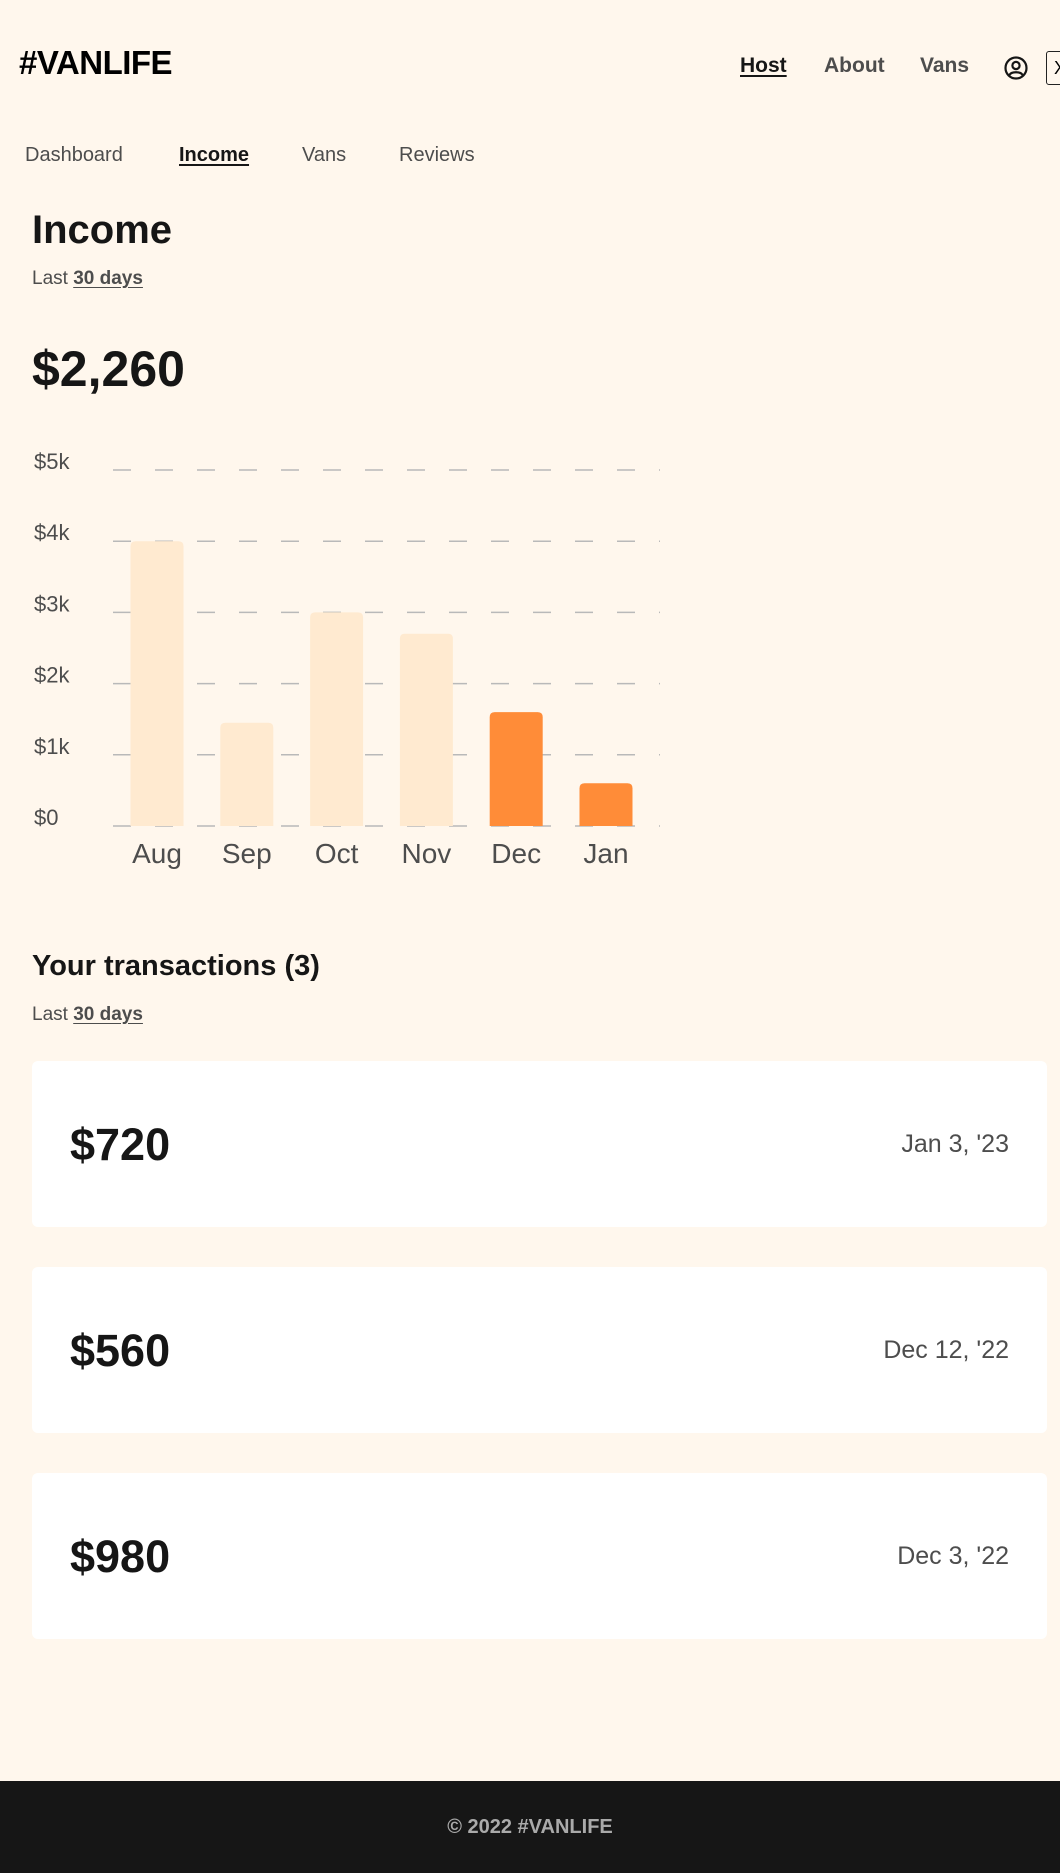 This screenshot has height=1873, width=1060. What do you see at coordinates (337, 719) in the screenshot?
I see `chart-bar-oct` at bounding box center [337, 719].